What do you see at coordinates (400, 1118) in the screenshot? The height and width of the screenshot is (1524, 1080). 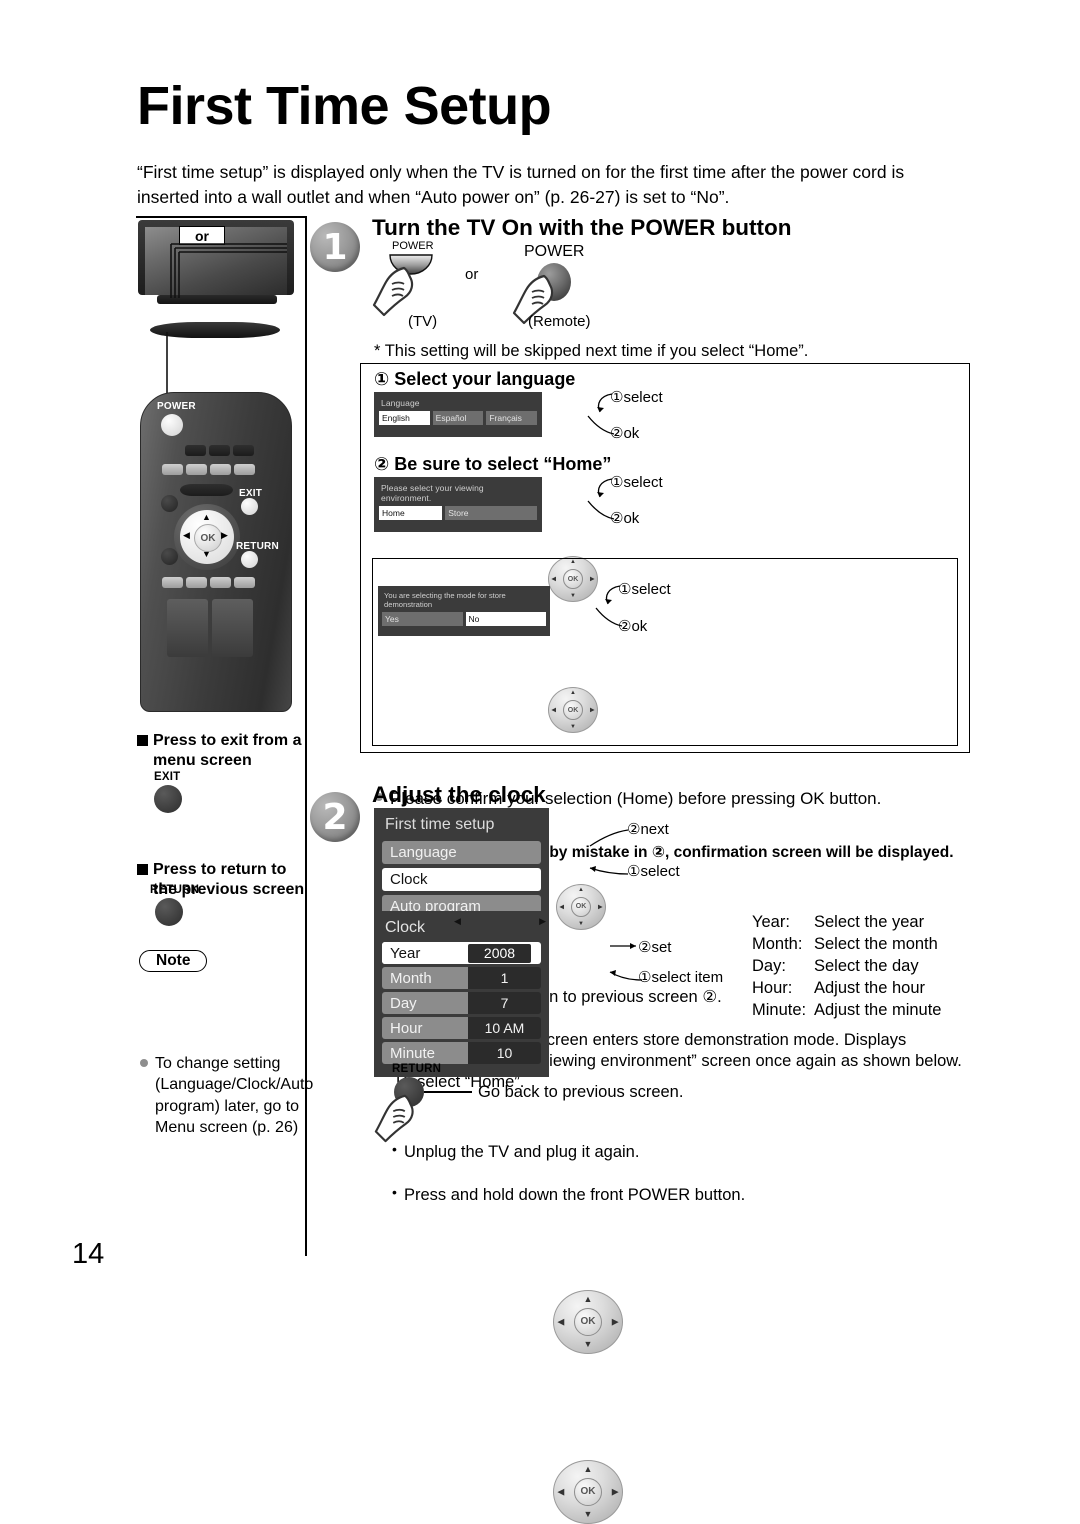 I see `step2-hand-return-icon` at bounding box center [400, 1118].